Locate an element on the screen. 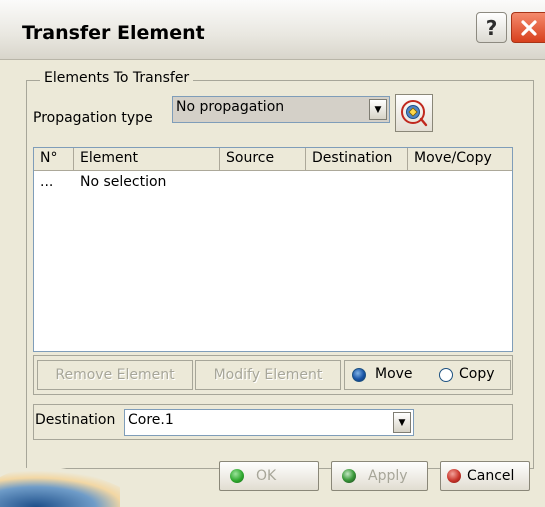 The image size is (545, 507). ok-icon is located at coordinates (237, 476).